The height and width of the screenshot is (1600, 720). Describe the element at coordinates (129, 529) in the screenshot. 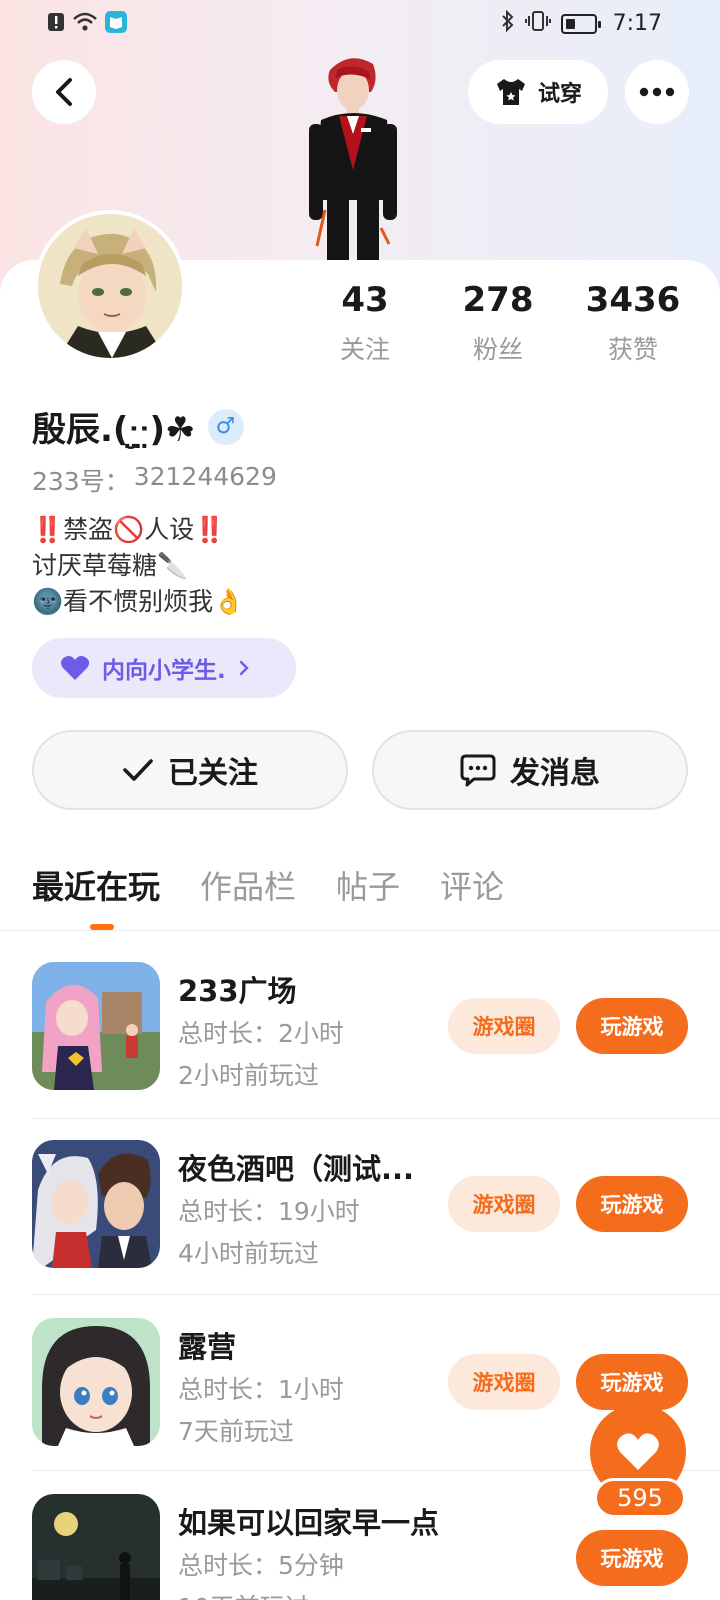

I see `bio-line: ‼️禁盗🚫人设‼️` at that location.